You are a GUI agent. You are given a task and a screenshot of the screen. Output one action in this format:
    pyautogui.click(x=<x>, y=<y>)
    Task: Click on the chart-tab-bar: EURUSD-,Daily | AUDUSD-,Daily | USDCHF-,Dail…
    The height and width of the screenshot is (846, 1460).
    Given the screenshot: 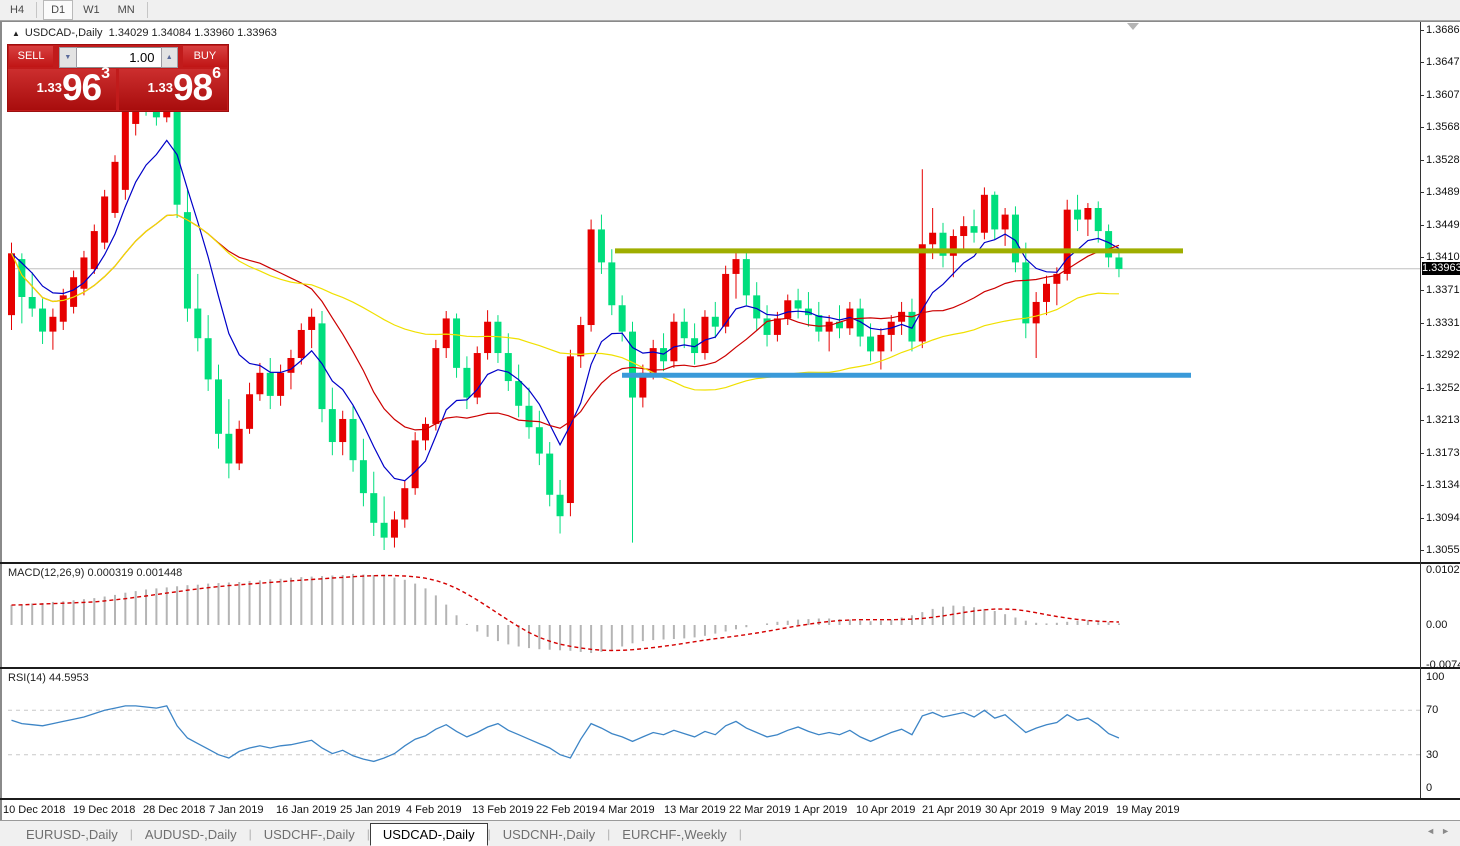 What is the action you would take?
    pyautogui.click(x=730, y=833)
    